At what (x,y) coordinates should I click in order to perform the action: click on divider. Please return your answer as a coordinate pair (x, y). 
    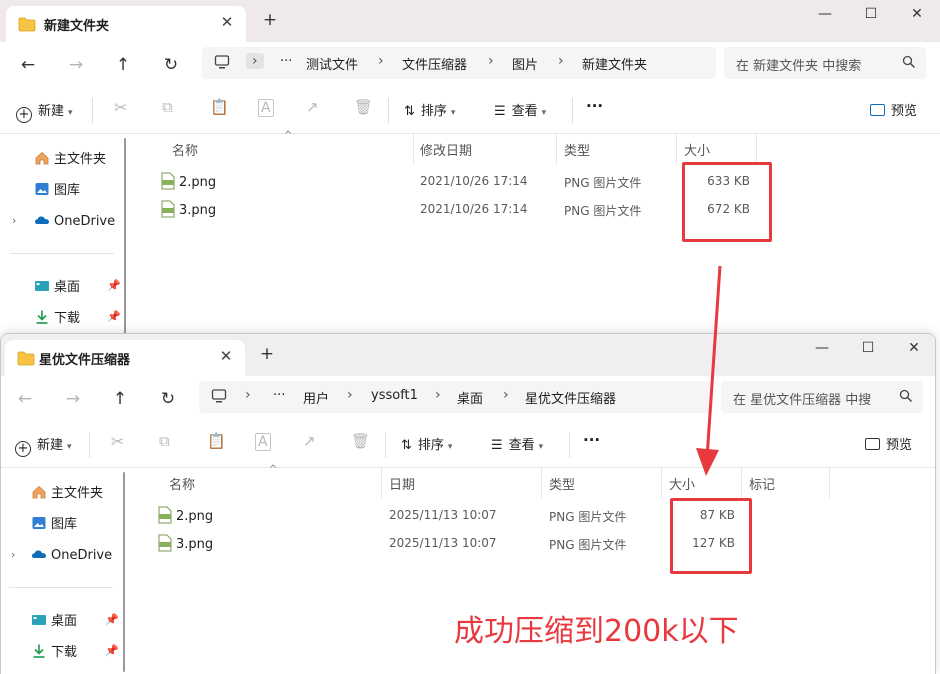
    Looking at the image, I should click on (385, 445).